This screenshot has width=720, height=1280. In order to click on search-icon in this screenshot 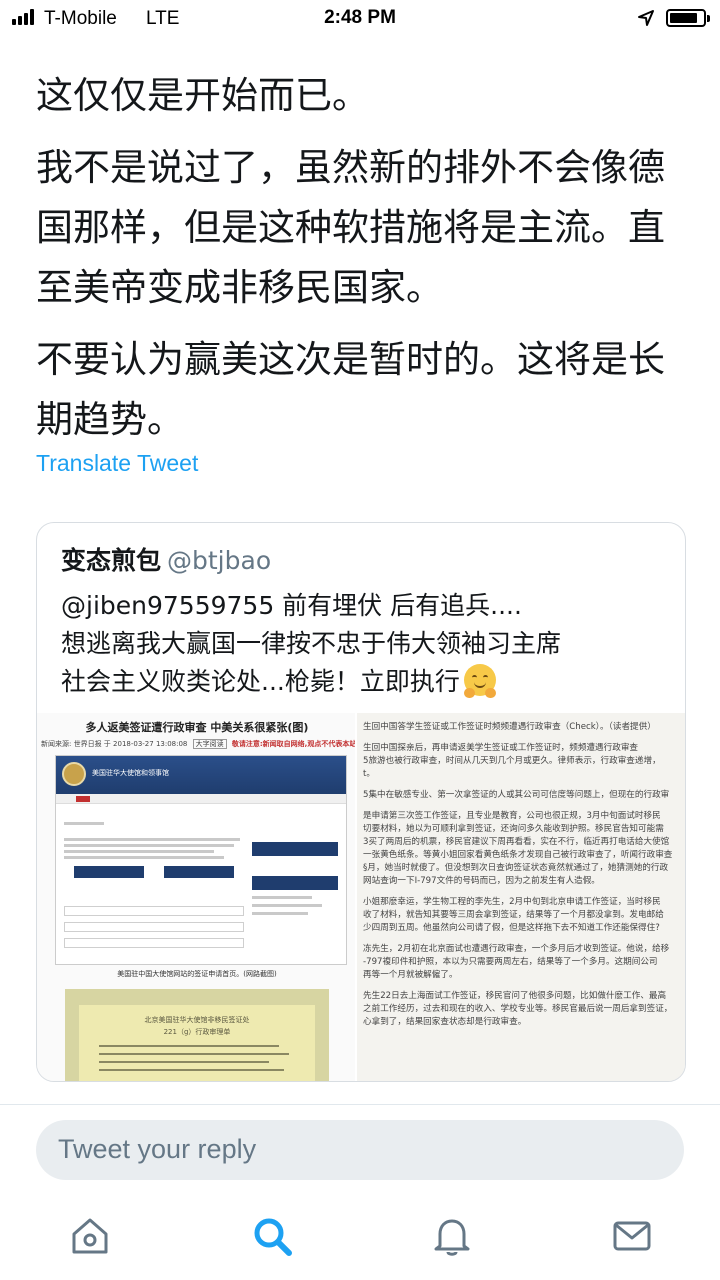, I will do `click(272, 1236)`.